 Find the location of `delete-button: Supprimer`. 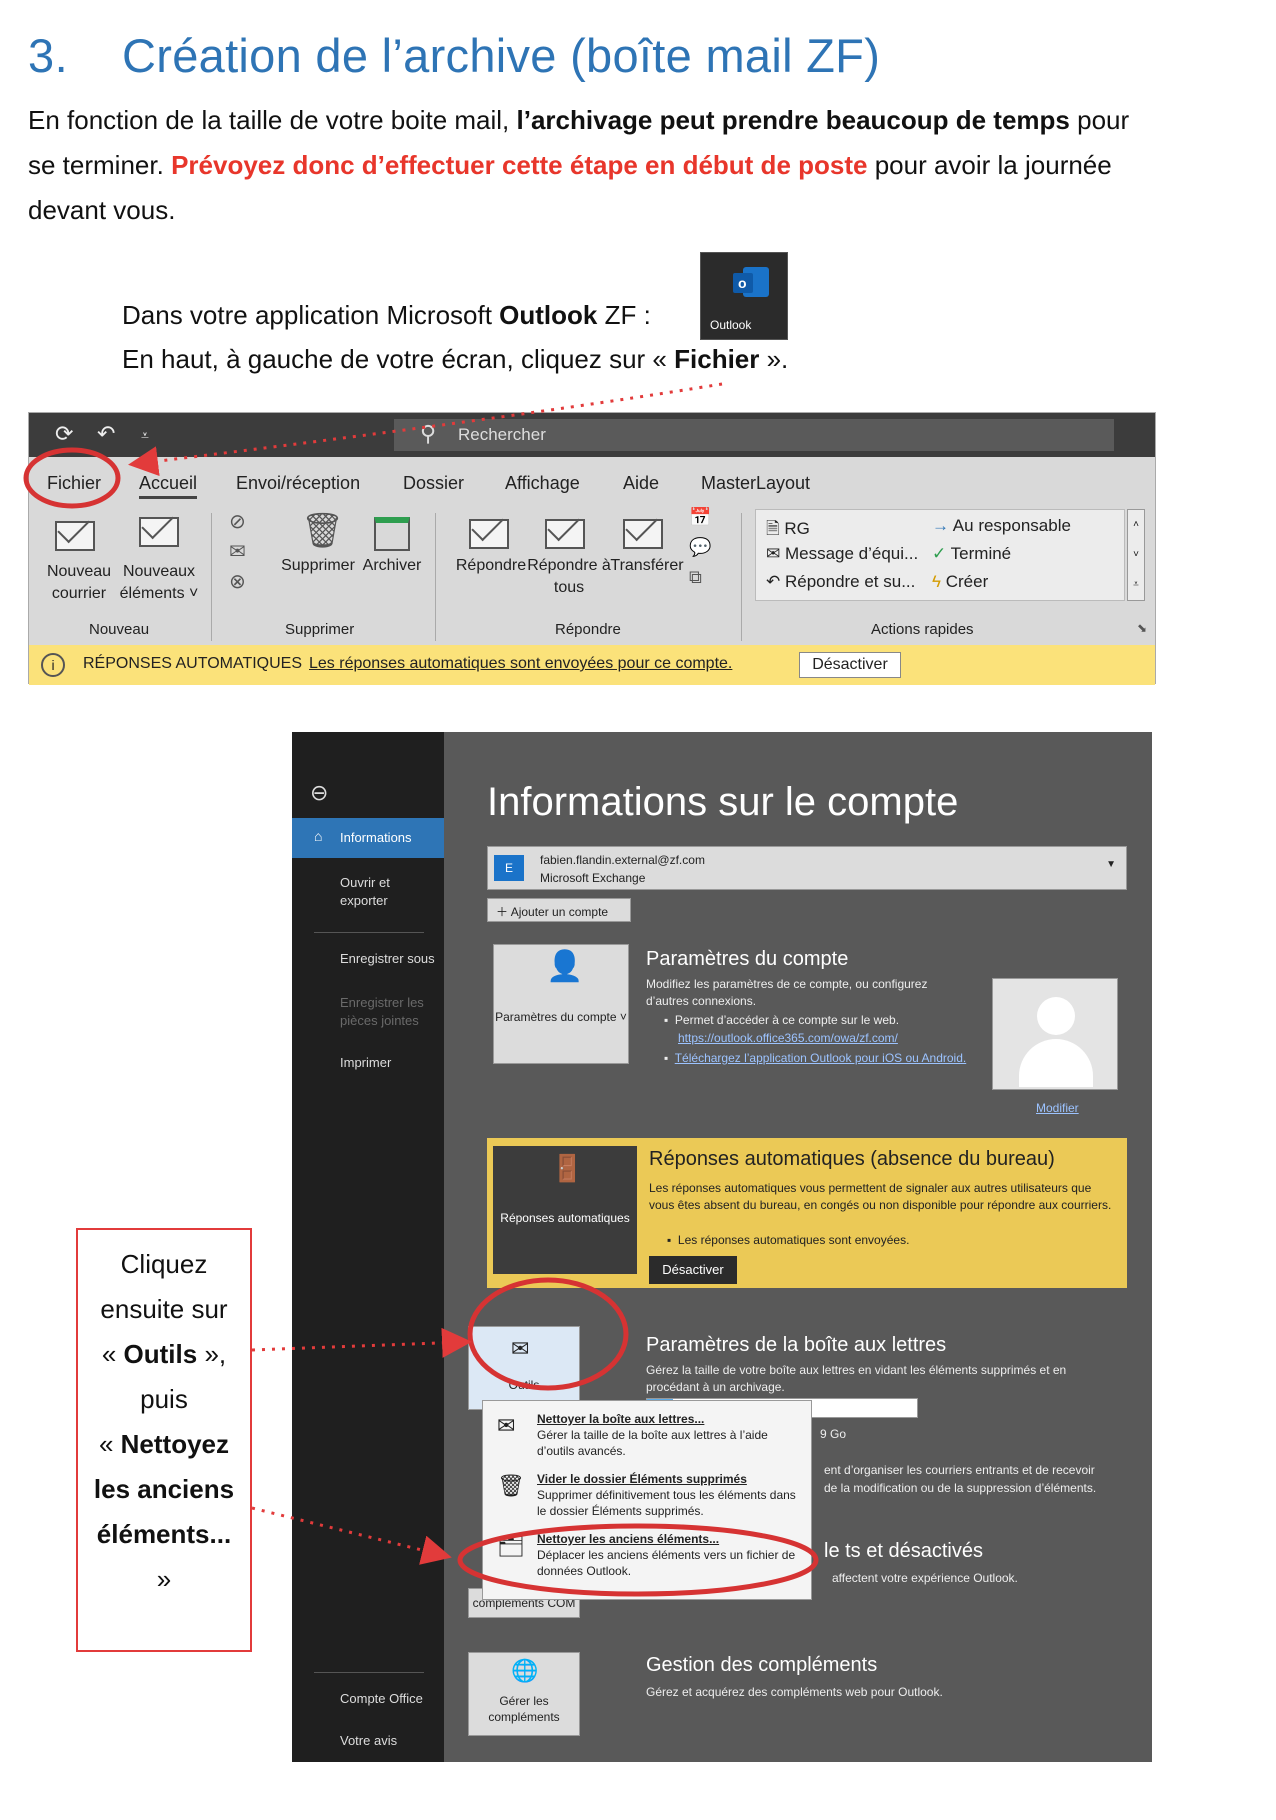

delete-button: Supprimer is located at coordinates (318, 566).